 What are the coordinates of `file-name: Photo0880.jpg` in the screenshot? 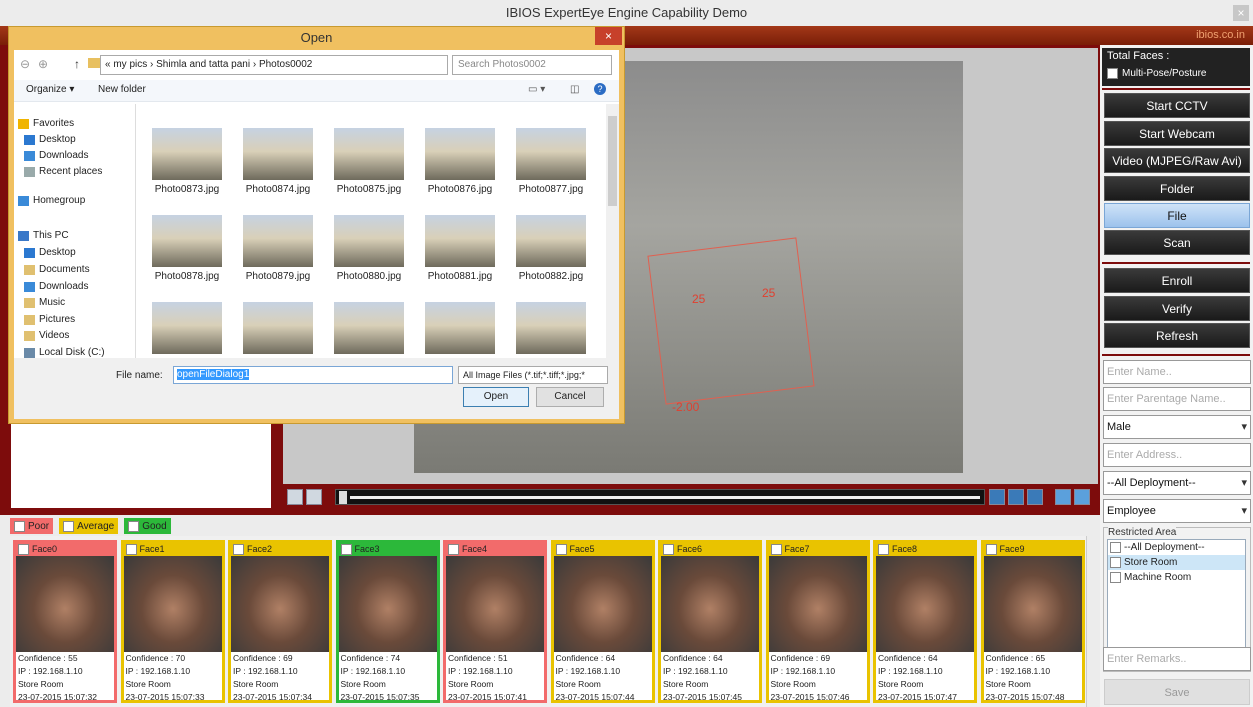 It's located at (369, 276).